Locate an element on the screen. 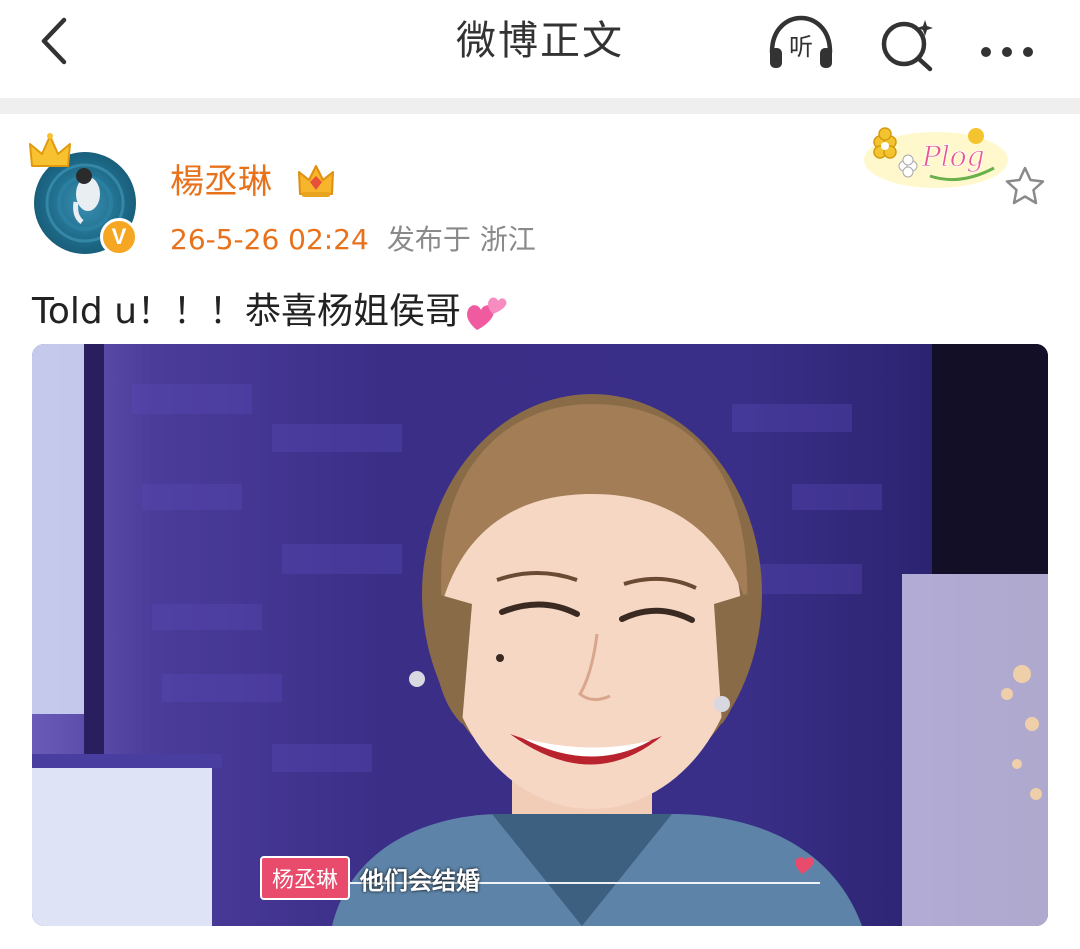  crown-icon is located at coordinates (50, 150).